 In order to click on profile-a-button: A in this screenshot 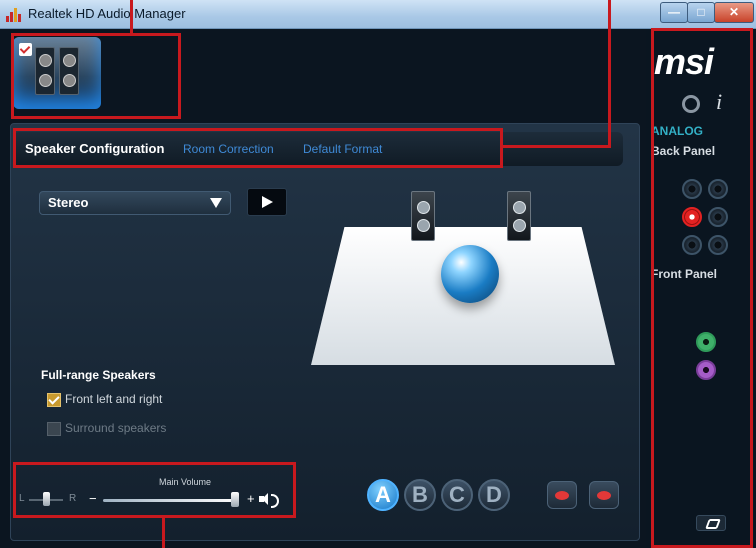, I will do `click(383, 495)`.